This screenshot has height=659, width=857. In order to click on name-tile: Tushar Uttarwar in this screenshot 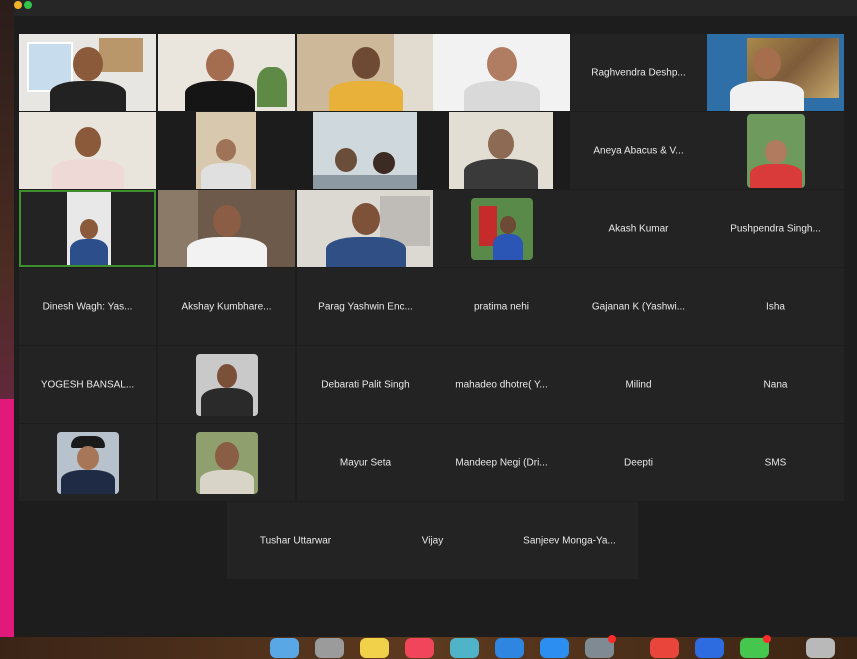, I will do `click(295, 540)`.